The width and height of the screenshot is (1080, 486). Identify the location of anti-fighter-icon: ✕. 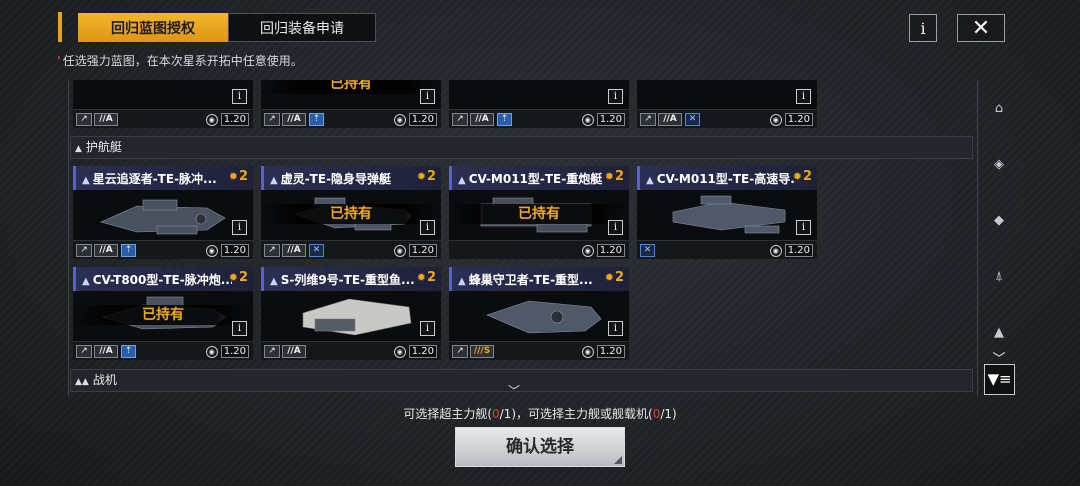
(647, 250).